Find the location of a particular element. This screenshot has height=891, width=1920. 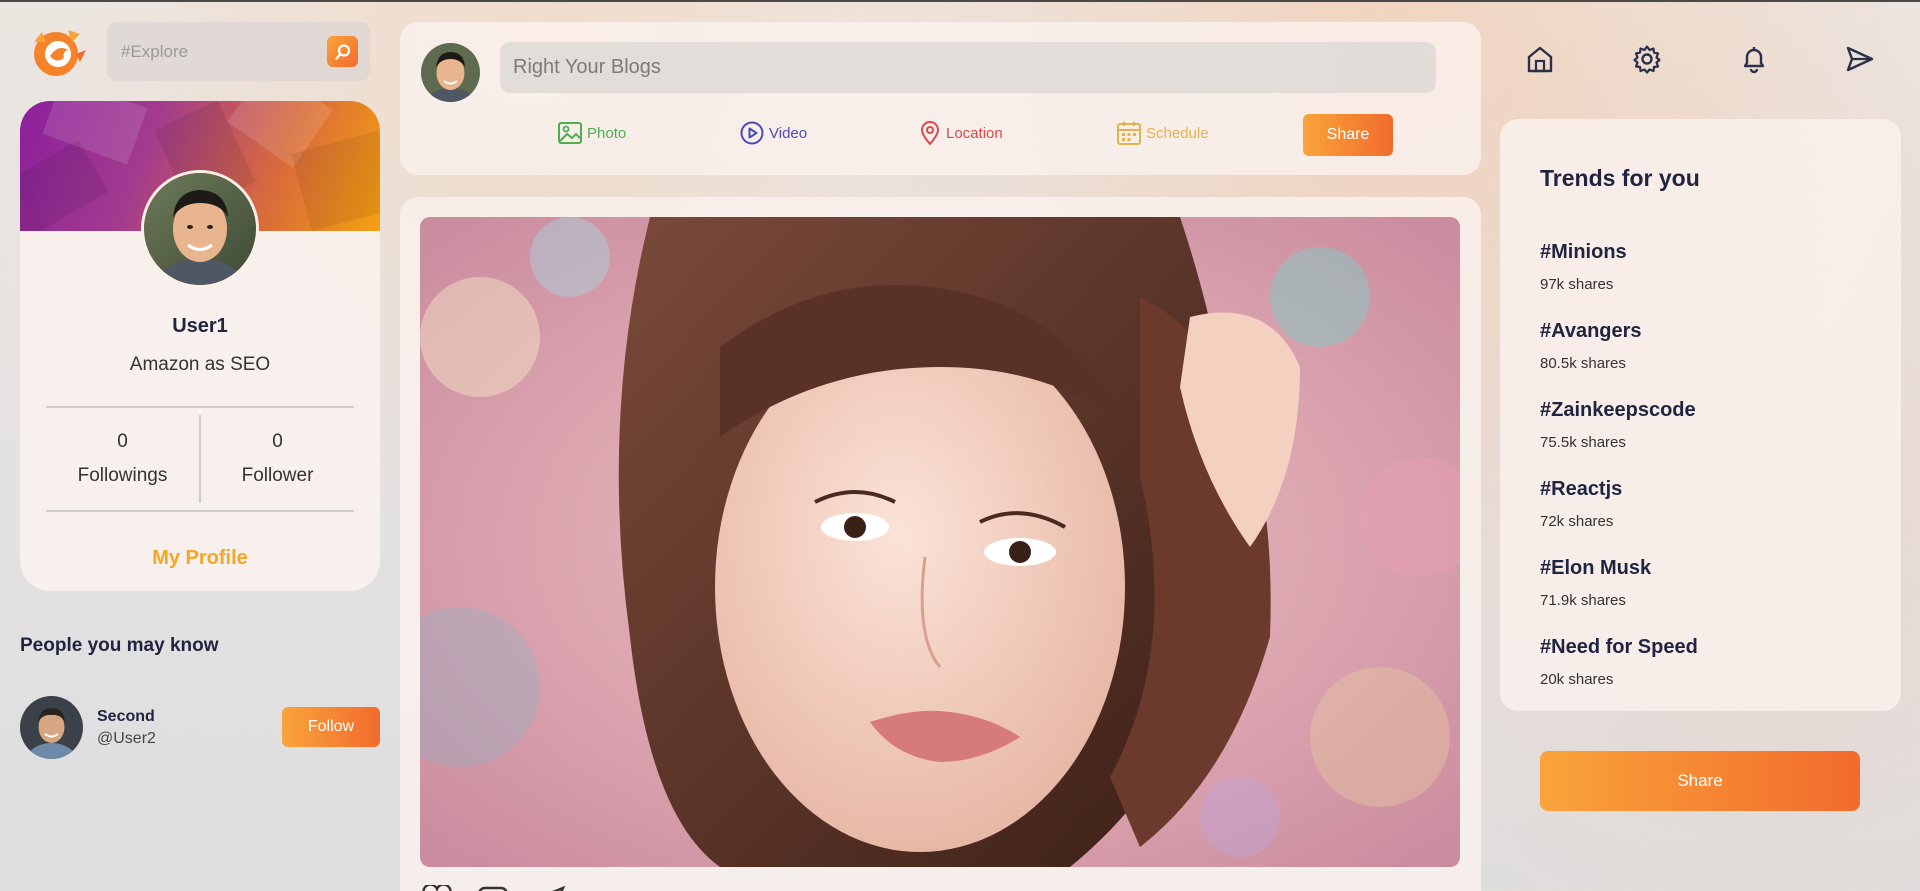

trend-tag: #Minions is located at coordinates (1583, 252).